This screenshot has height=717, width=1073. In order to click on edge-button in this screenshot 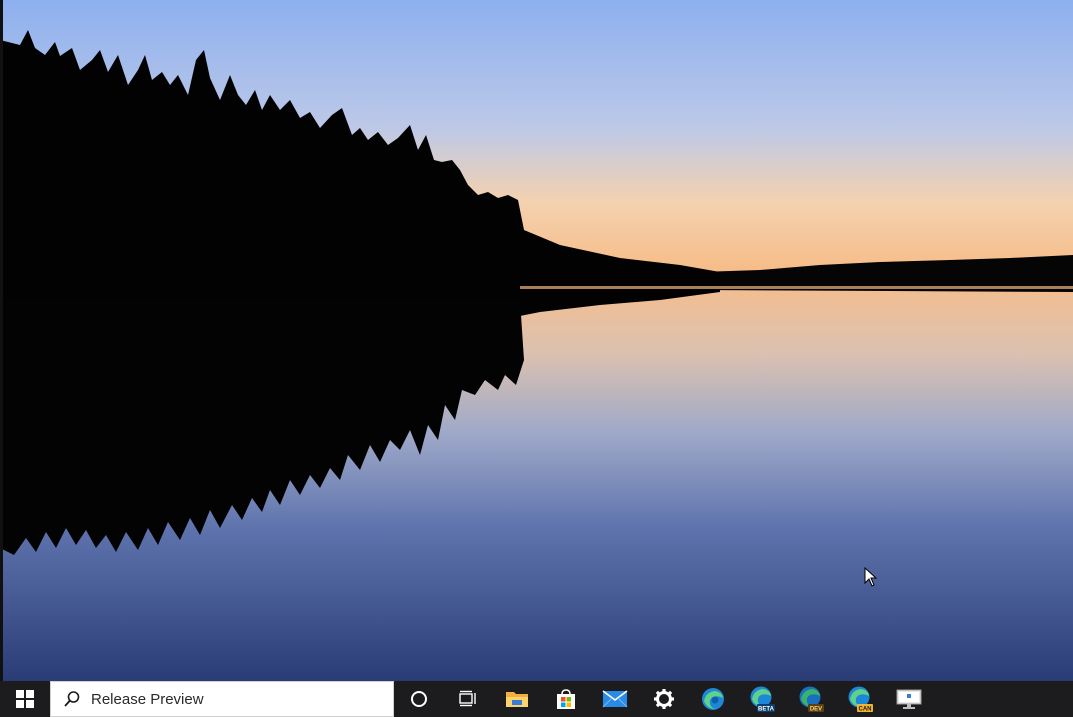, I will do `click(712, 699)`.